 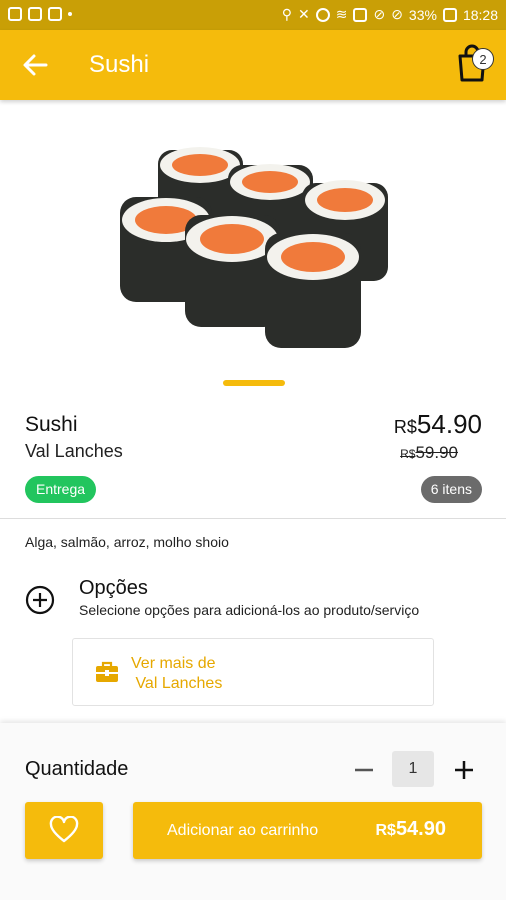 What do you see at coordinates (51, 424) in the screenshot?
I see `product-name: Sushi` at bounding box center [51, 424].